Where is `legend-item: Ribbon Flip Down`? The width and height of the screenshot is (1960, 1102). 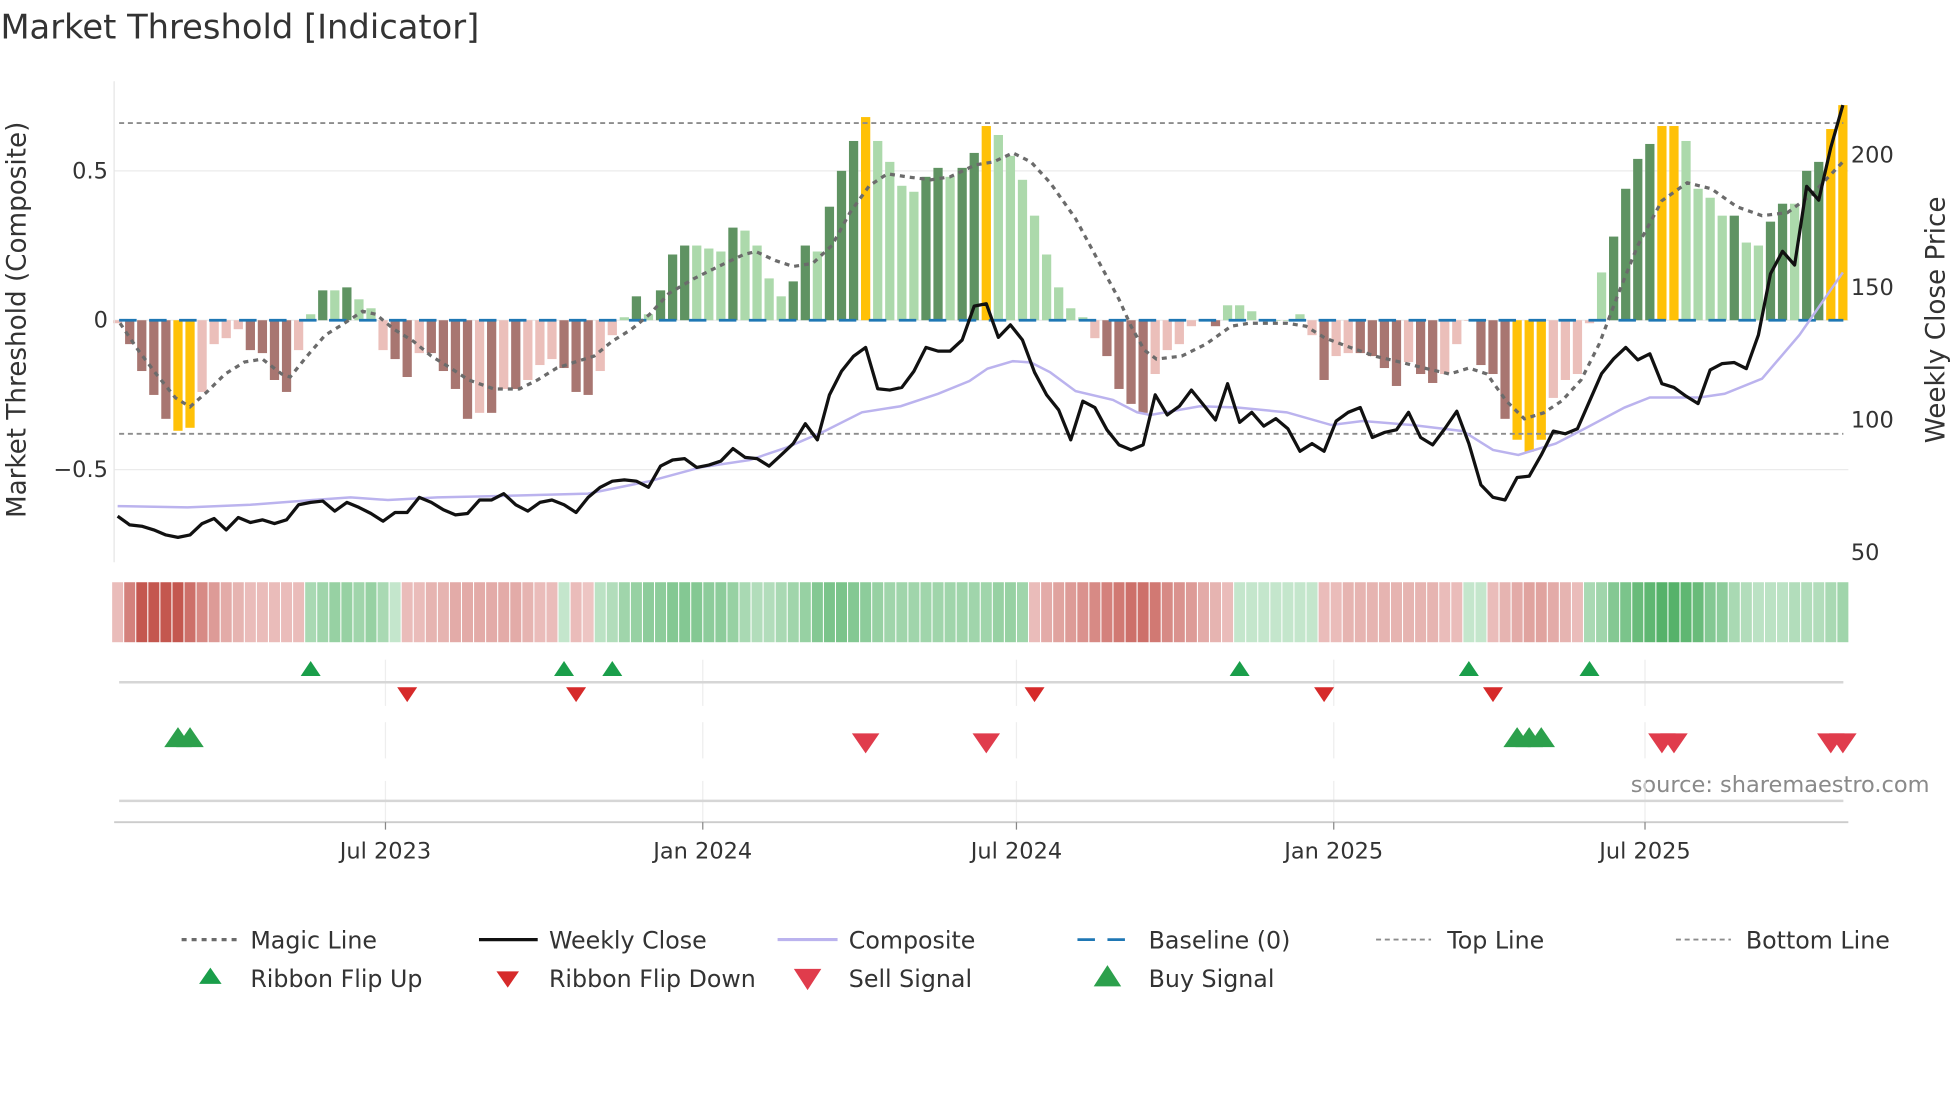 legend-item: Ribbon Flip Down is located at coordinates (626, 979).